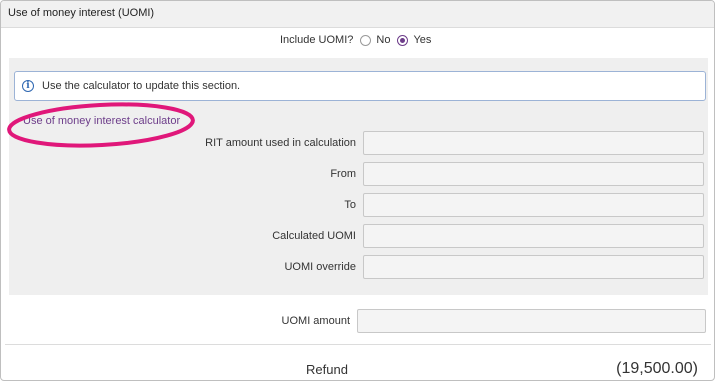 The height and width of the screenshot is (381, 715). Describe the element at coordinates (315, 321) in the screenshot. I see `uomi-amount-label: UOMI amount` at that location.